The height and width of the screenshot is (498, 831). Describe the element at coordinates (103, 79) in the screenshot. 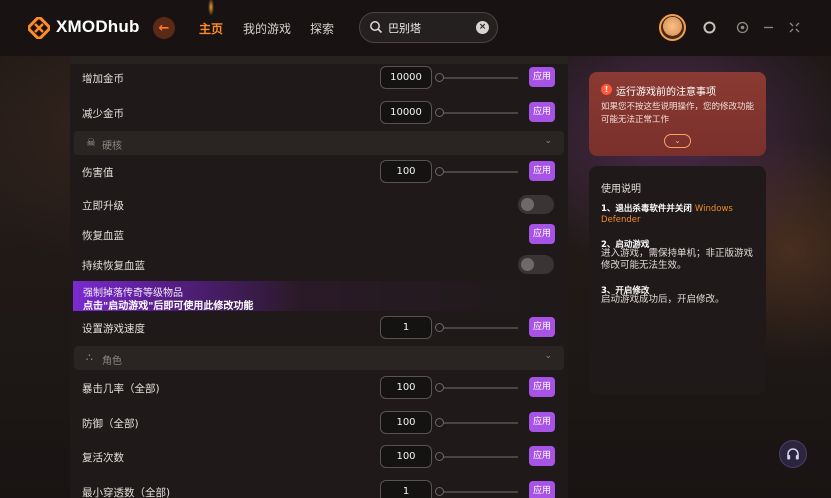

I see `row-label: 增加金币` at that location.